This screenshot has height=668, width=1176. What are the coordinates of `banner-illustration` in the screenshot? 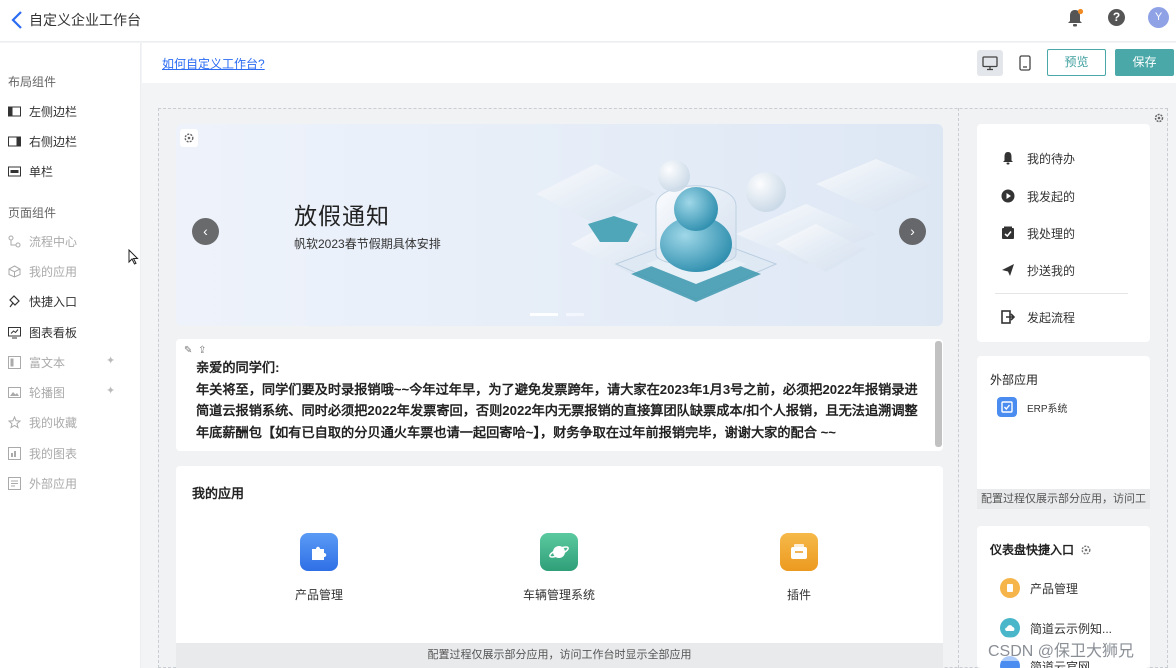 It's located at (736, 230).